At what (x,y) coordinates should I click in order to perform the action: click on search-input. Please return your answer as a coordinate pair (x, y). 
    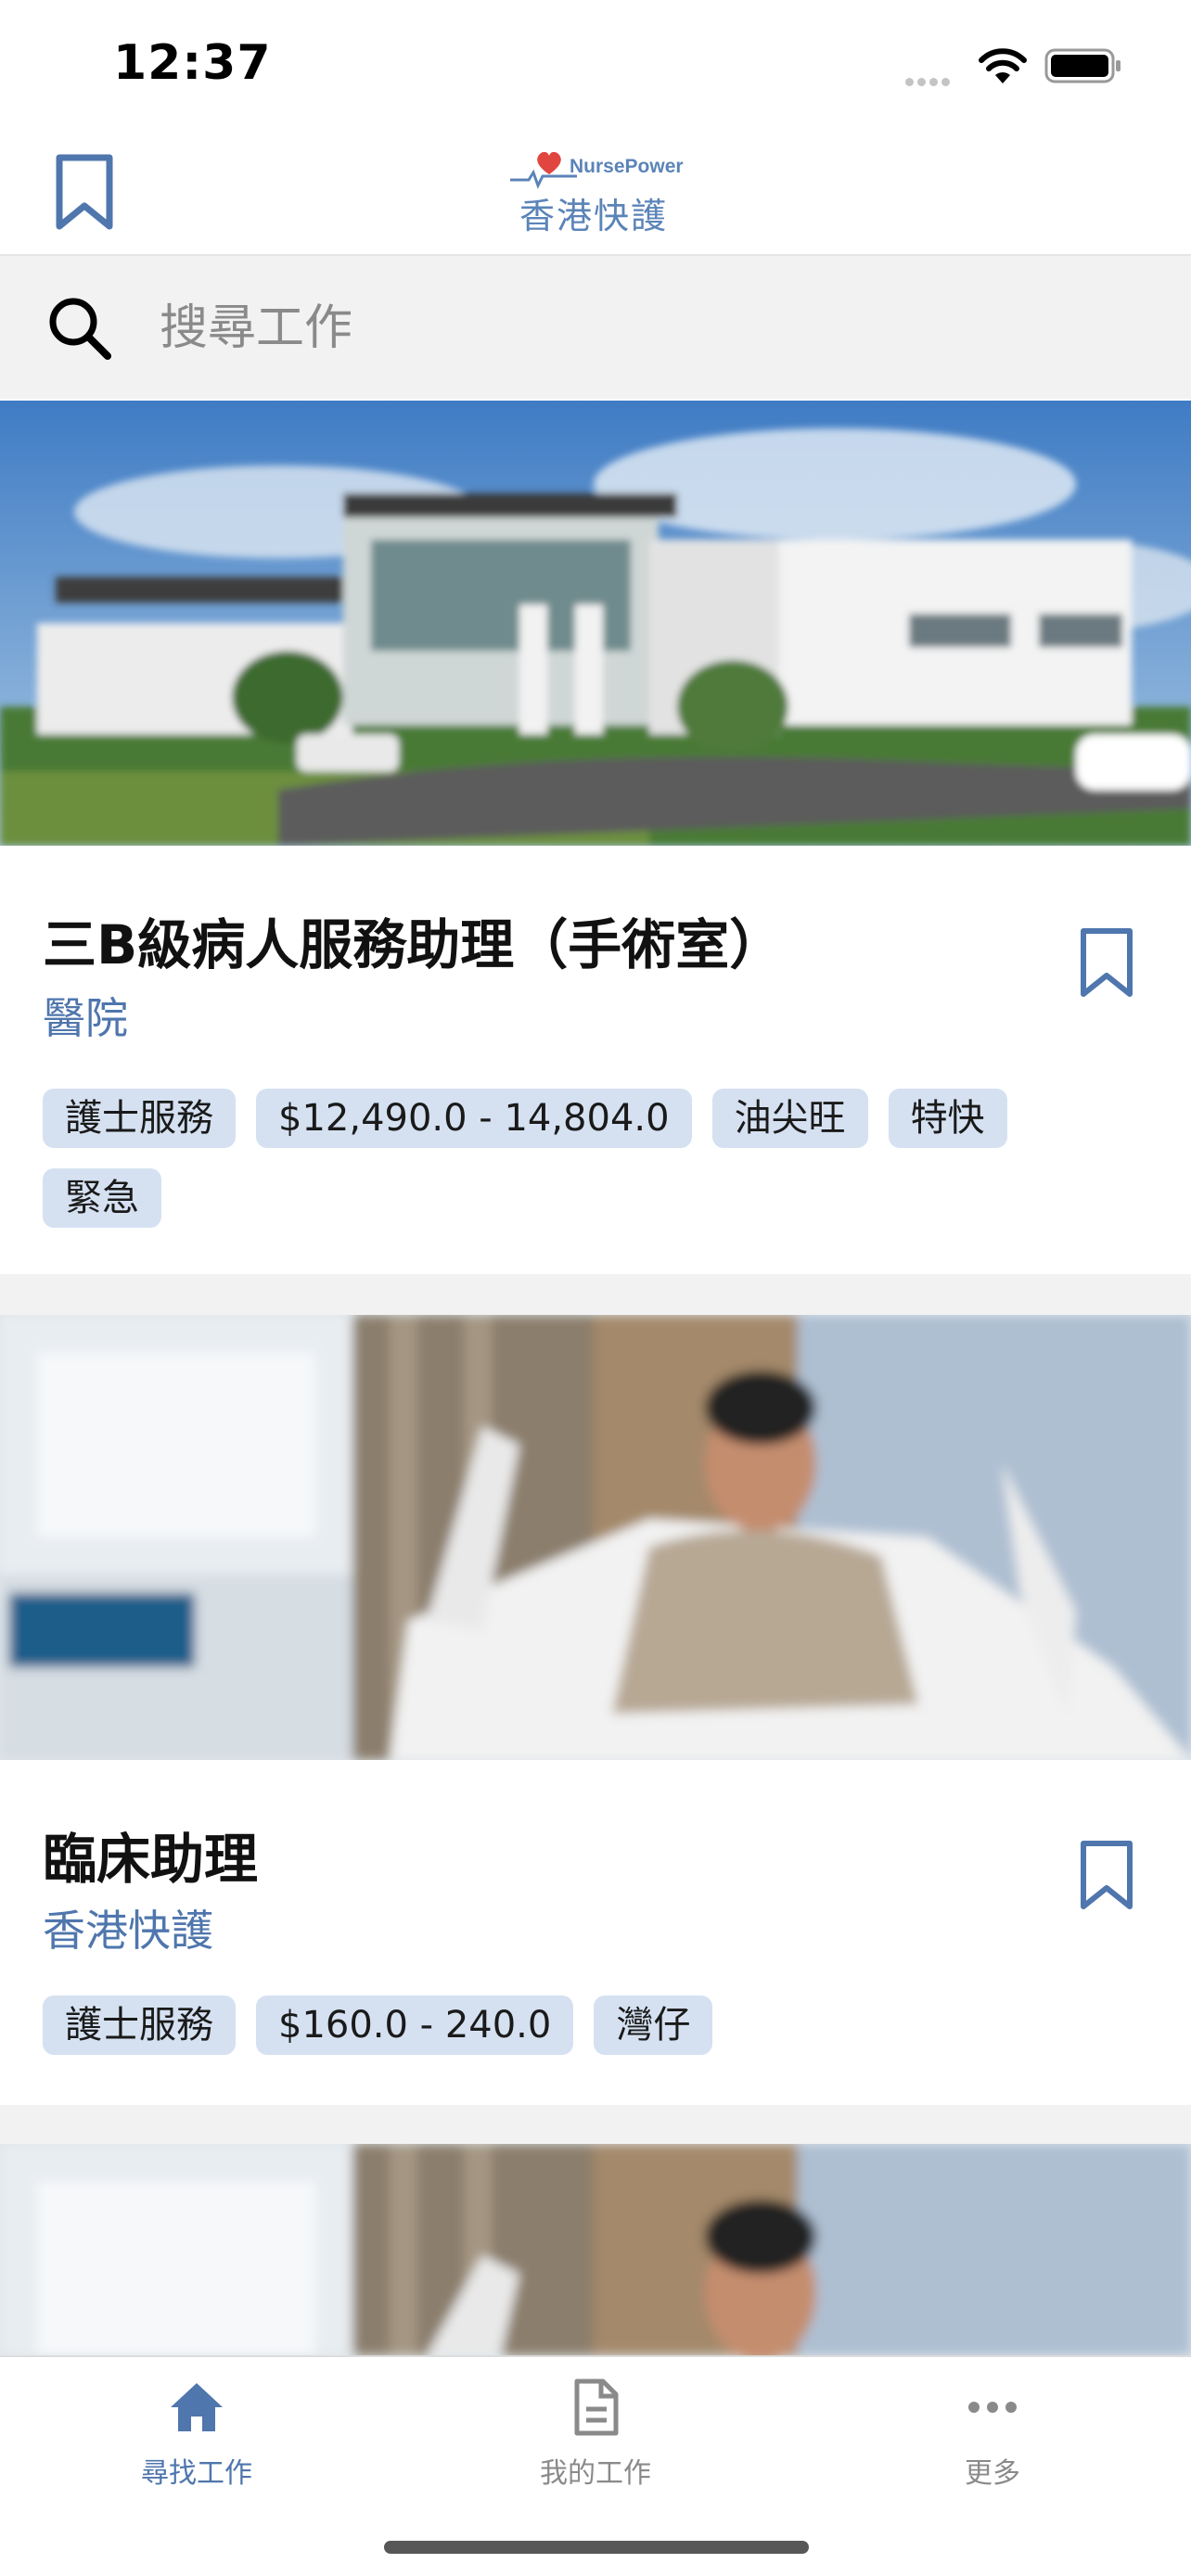
    Looking at the image, I should click on (651, 328).